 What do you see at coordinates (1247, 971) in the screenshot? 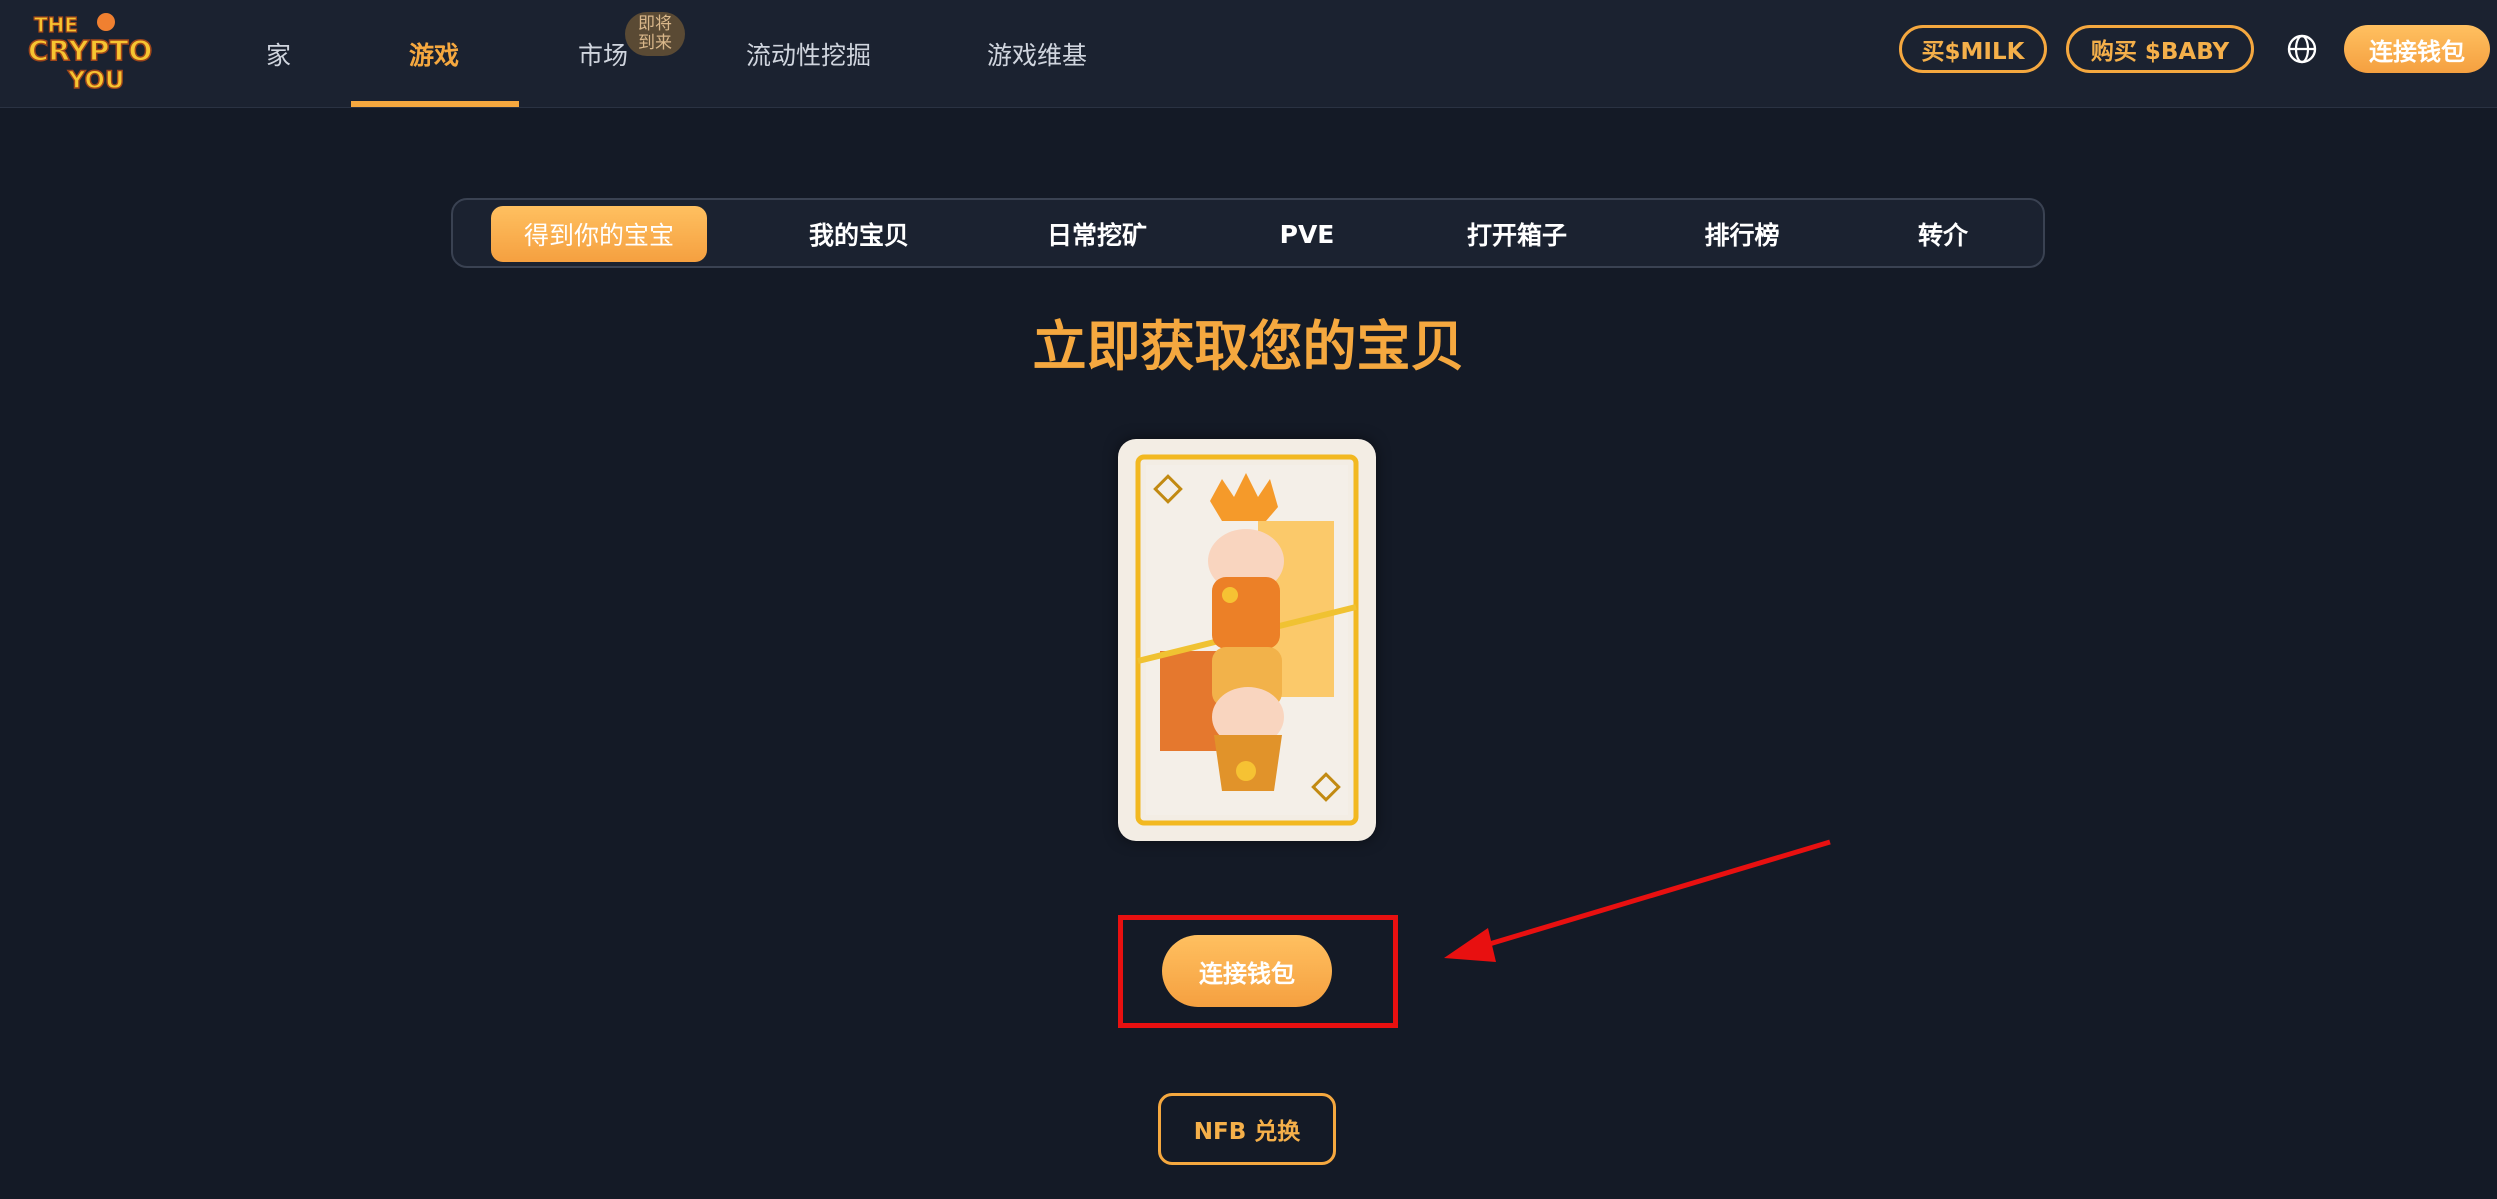
I see `connect-wallet-button: 连接钱包` at bounding box center [1247, 971].